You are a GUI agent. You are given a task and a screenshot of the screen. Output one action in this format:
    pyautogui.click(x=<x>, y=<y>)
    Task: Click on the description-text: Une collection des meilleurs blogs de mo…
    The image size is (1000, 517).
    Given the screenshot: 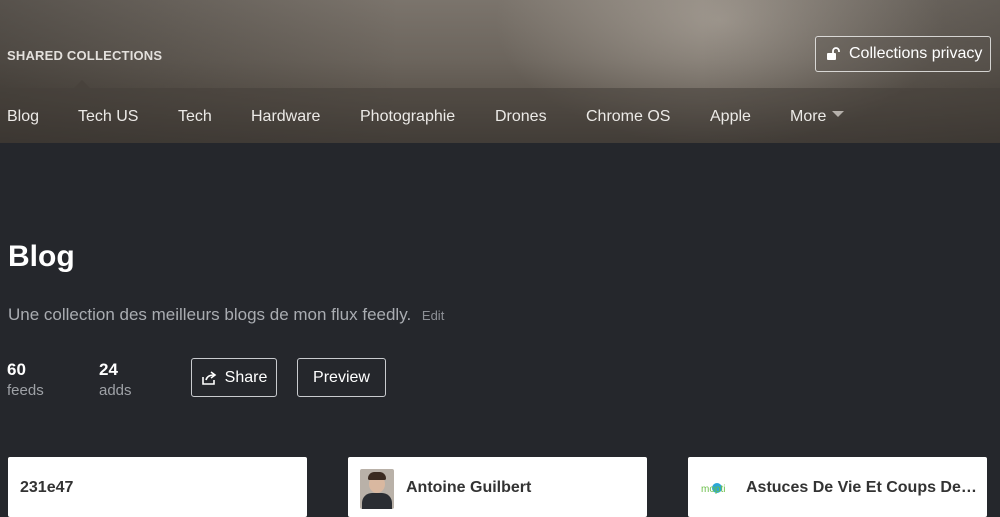 What is the action you would take?
    pyautogui.click(x=210, y=314)
    